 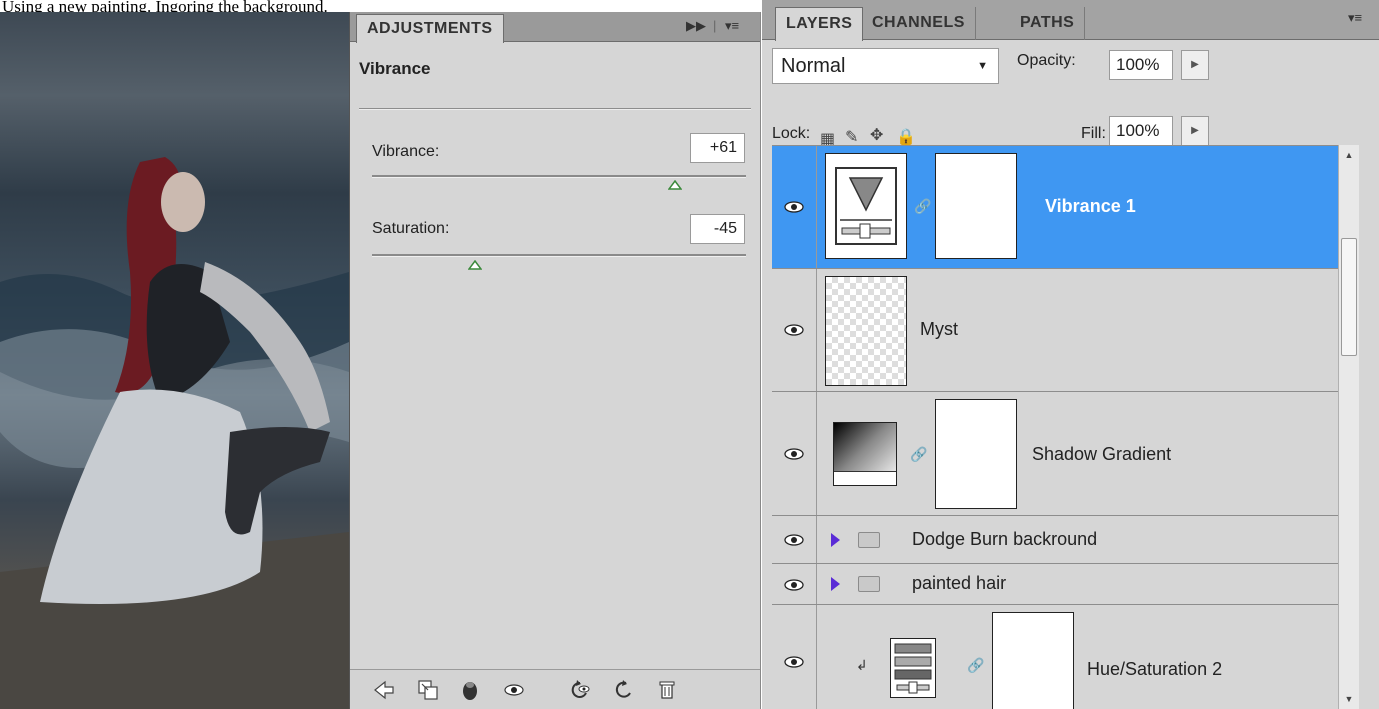 What do you see at coordinates (717, 148) in the screenshot?
I see `vibrance-value-input: +61` at bounding box center [717, 148].